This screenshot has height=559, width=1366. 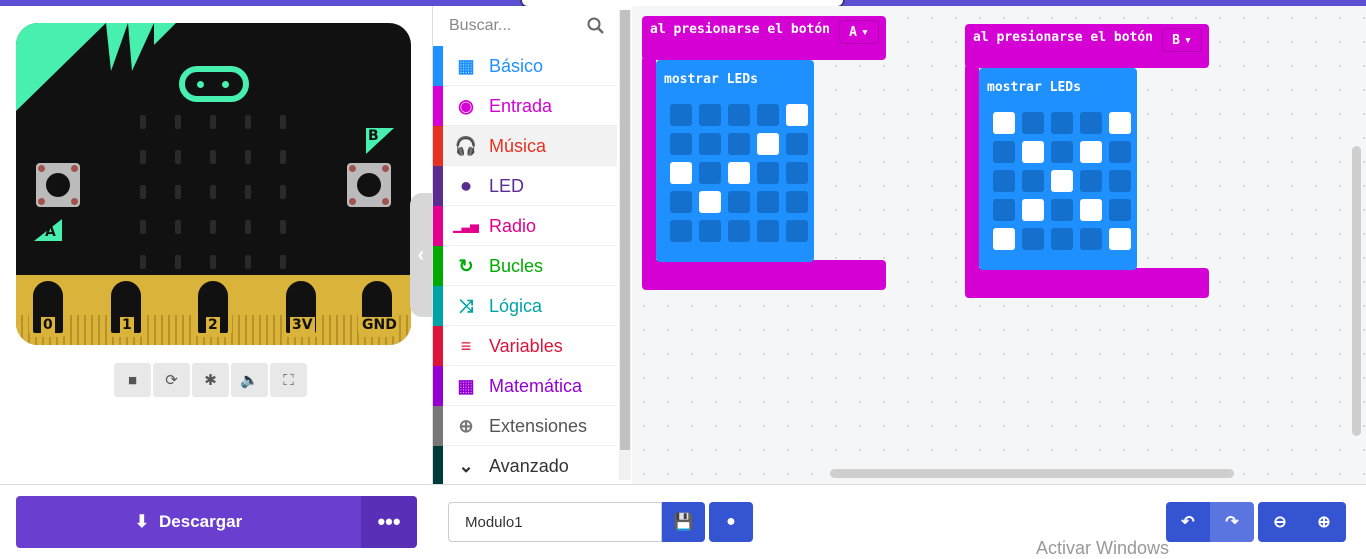 I want to click on download-button: ⬇ Descargar, so click(x=188, y=522).